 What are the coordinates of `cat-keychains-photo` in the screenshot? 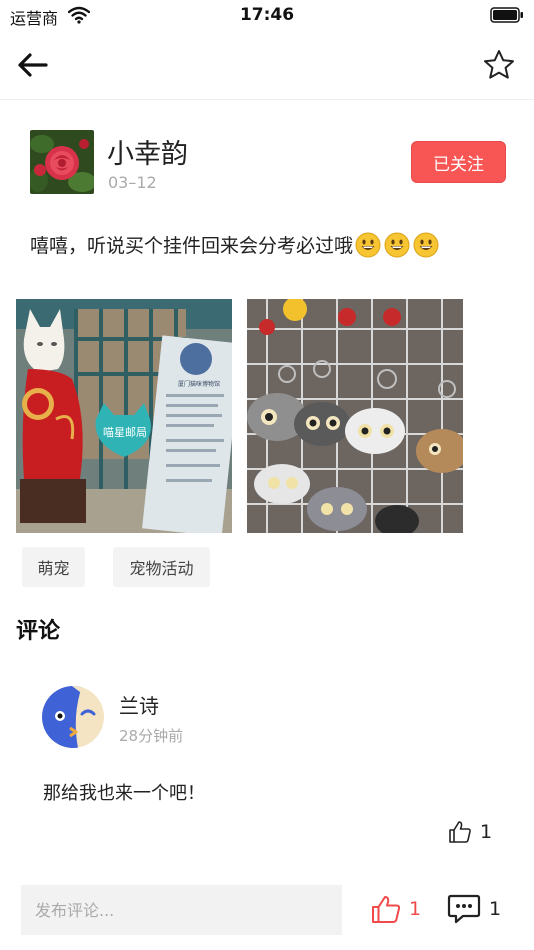 It's located at (355, 416).